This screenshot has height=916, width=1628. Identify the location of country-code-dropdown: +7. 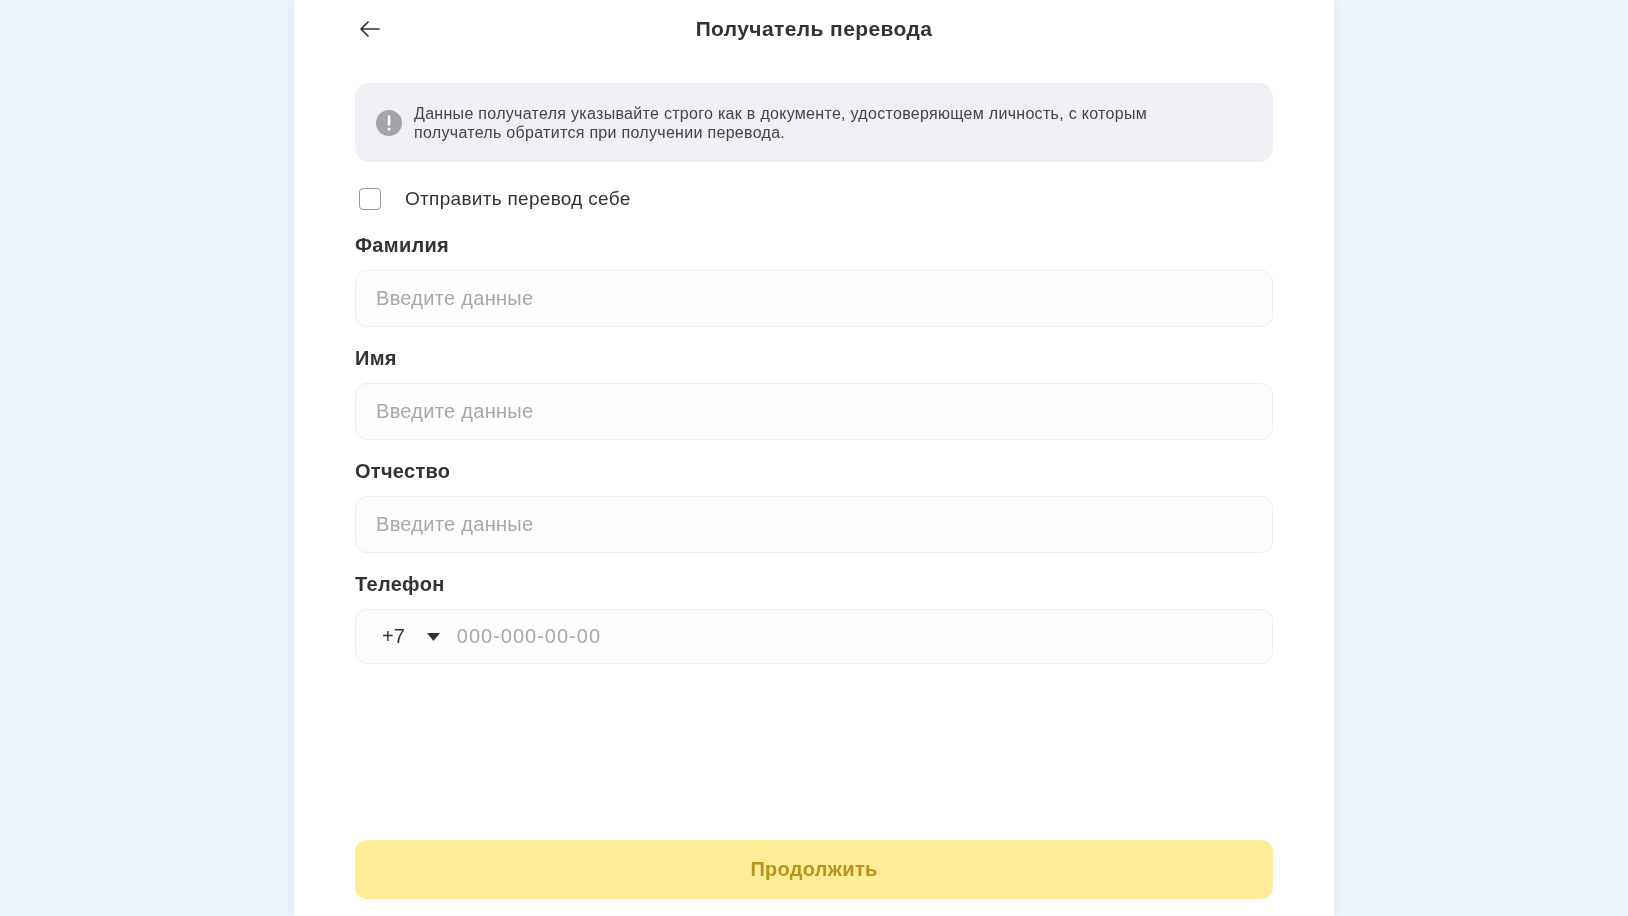
(411, 636).